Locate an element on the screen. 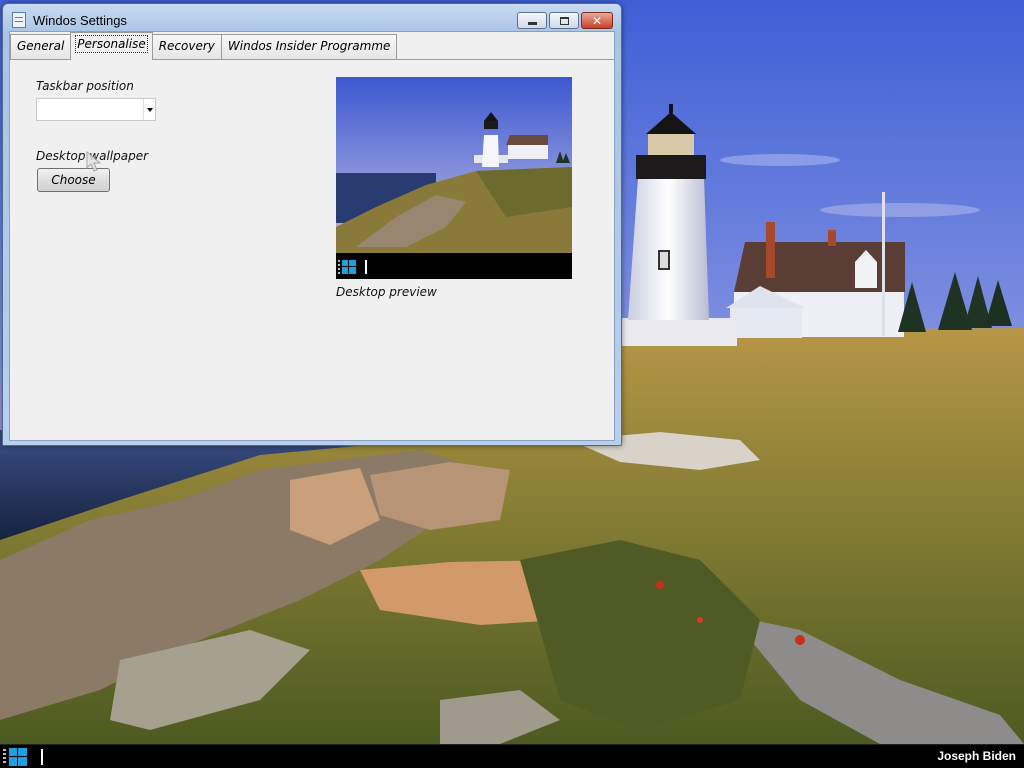  maximize-button is located at coordinates (564, 20).